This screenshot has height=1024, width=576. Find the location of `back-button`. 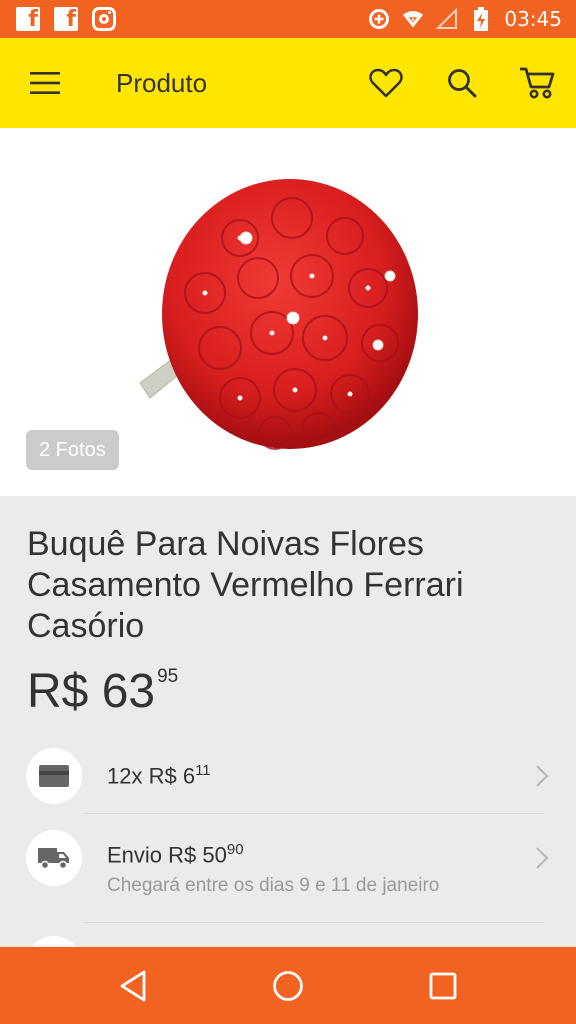

back-button is located at coordinates (133, 986).